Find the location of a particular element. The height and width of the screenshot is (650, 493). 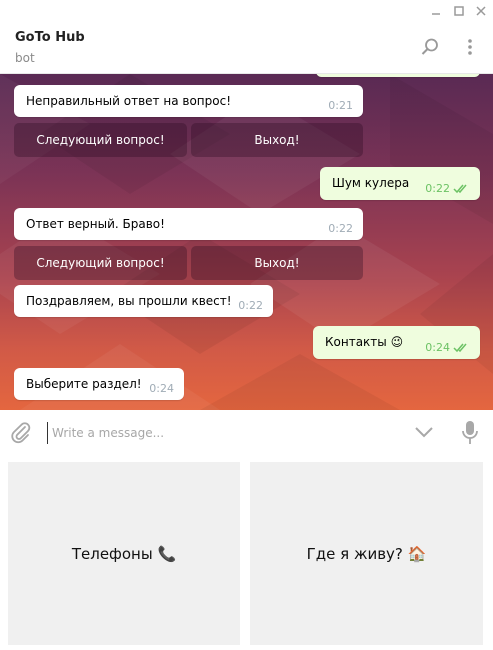

message-bubble-incoming: Поздравляем, вы прошли квест! 0:22 is located at coordinates (143, 301).